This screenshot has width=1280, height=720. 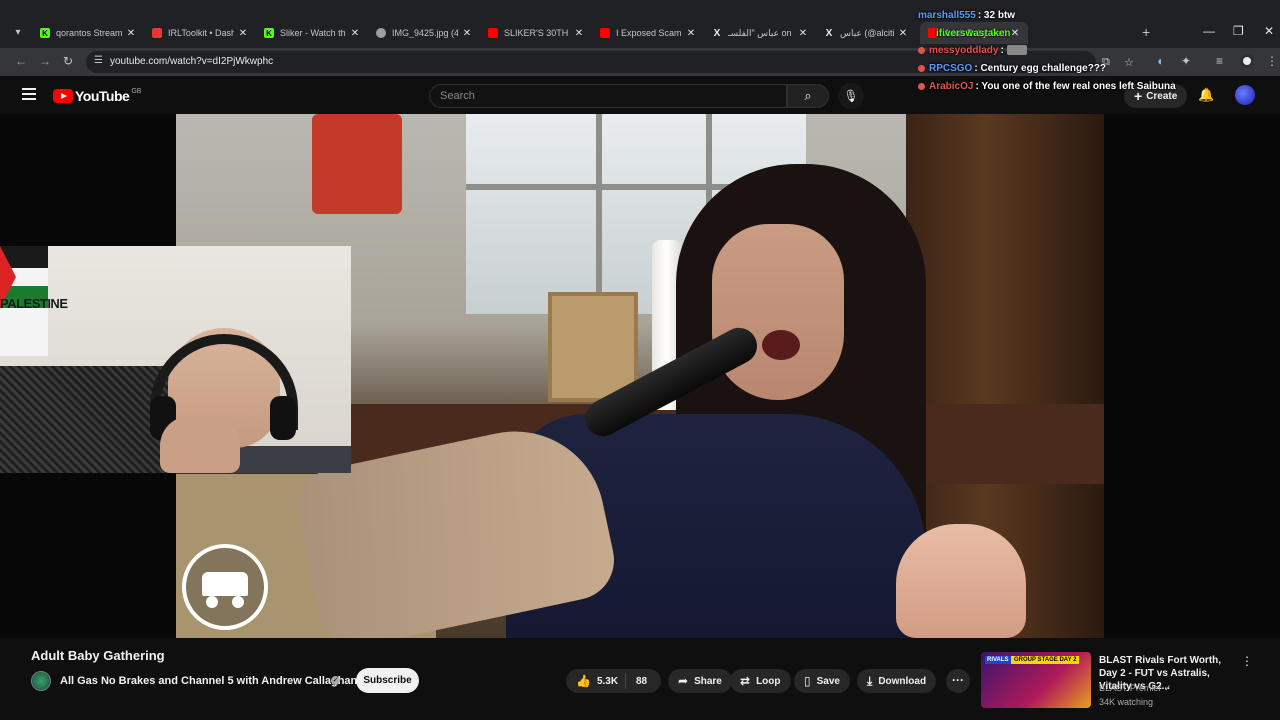 I want to click on tab-img-9425: IMG_9425.jpg (45 ✕, so click(x=424, y=33).